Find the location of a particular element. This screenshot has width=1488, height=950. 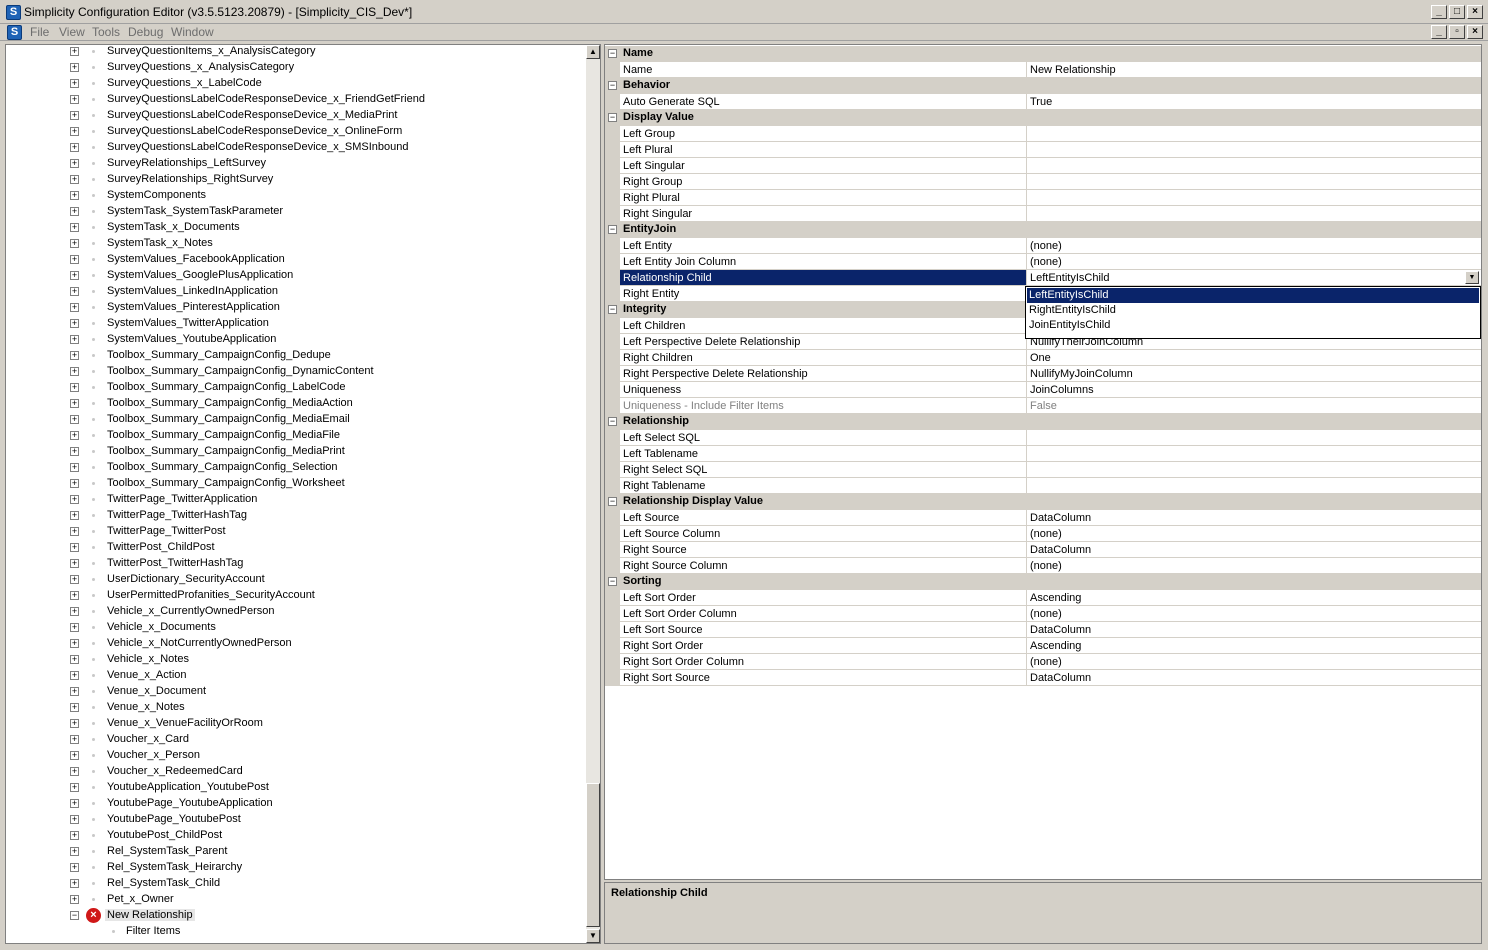

property-row: Left Sort Source DataColumn is located at coordinates (1043, 630).